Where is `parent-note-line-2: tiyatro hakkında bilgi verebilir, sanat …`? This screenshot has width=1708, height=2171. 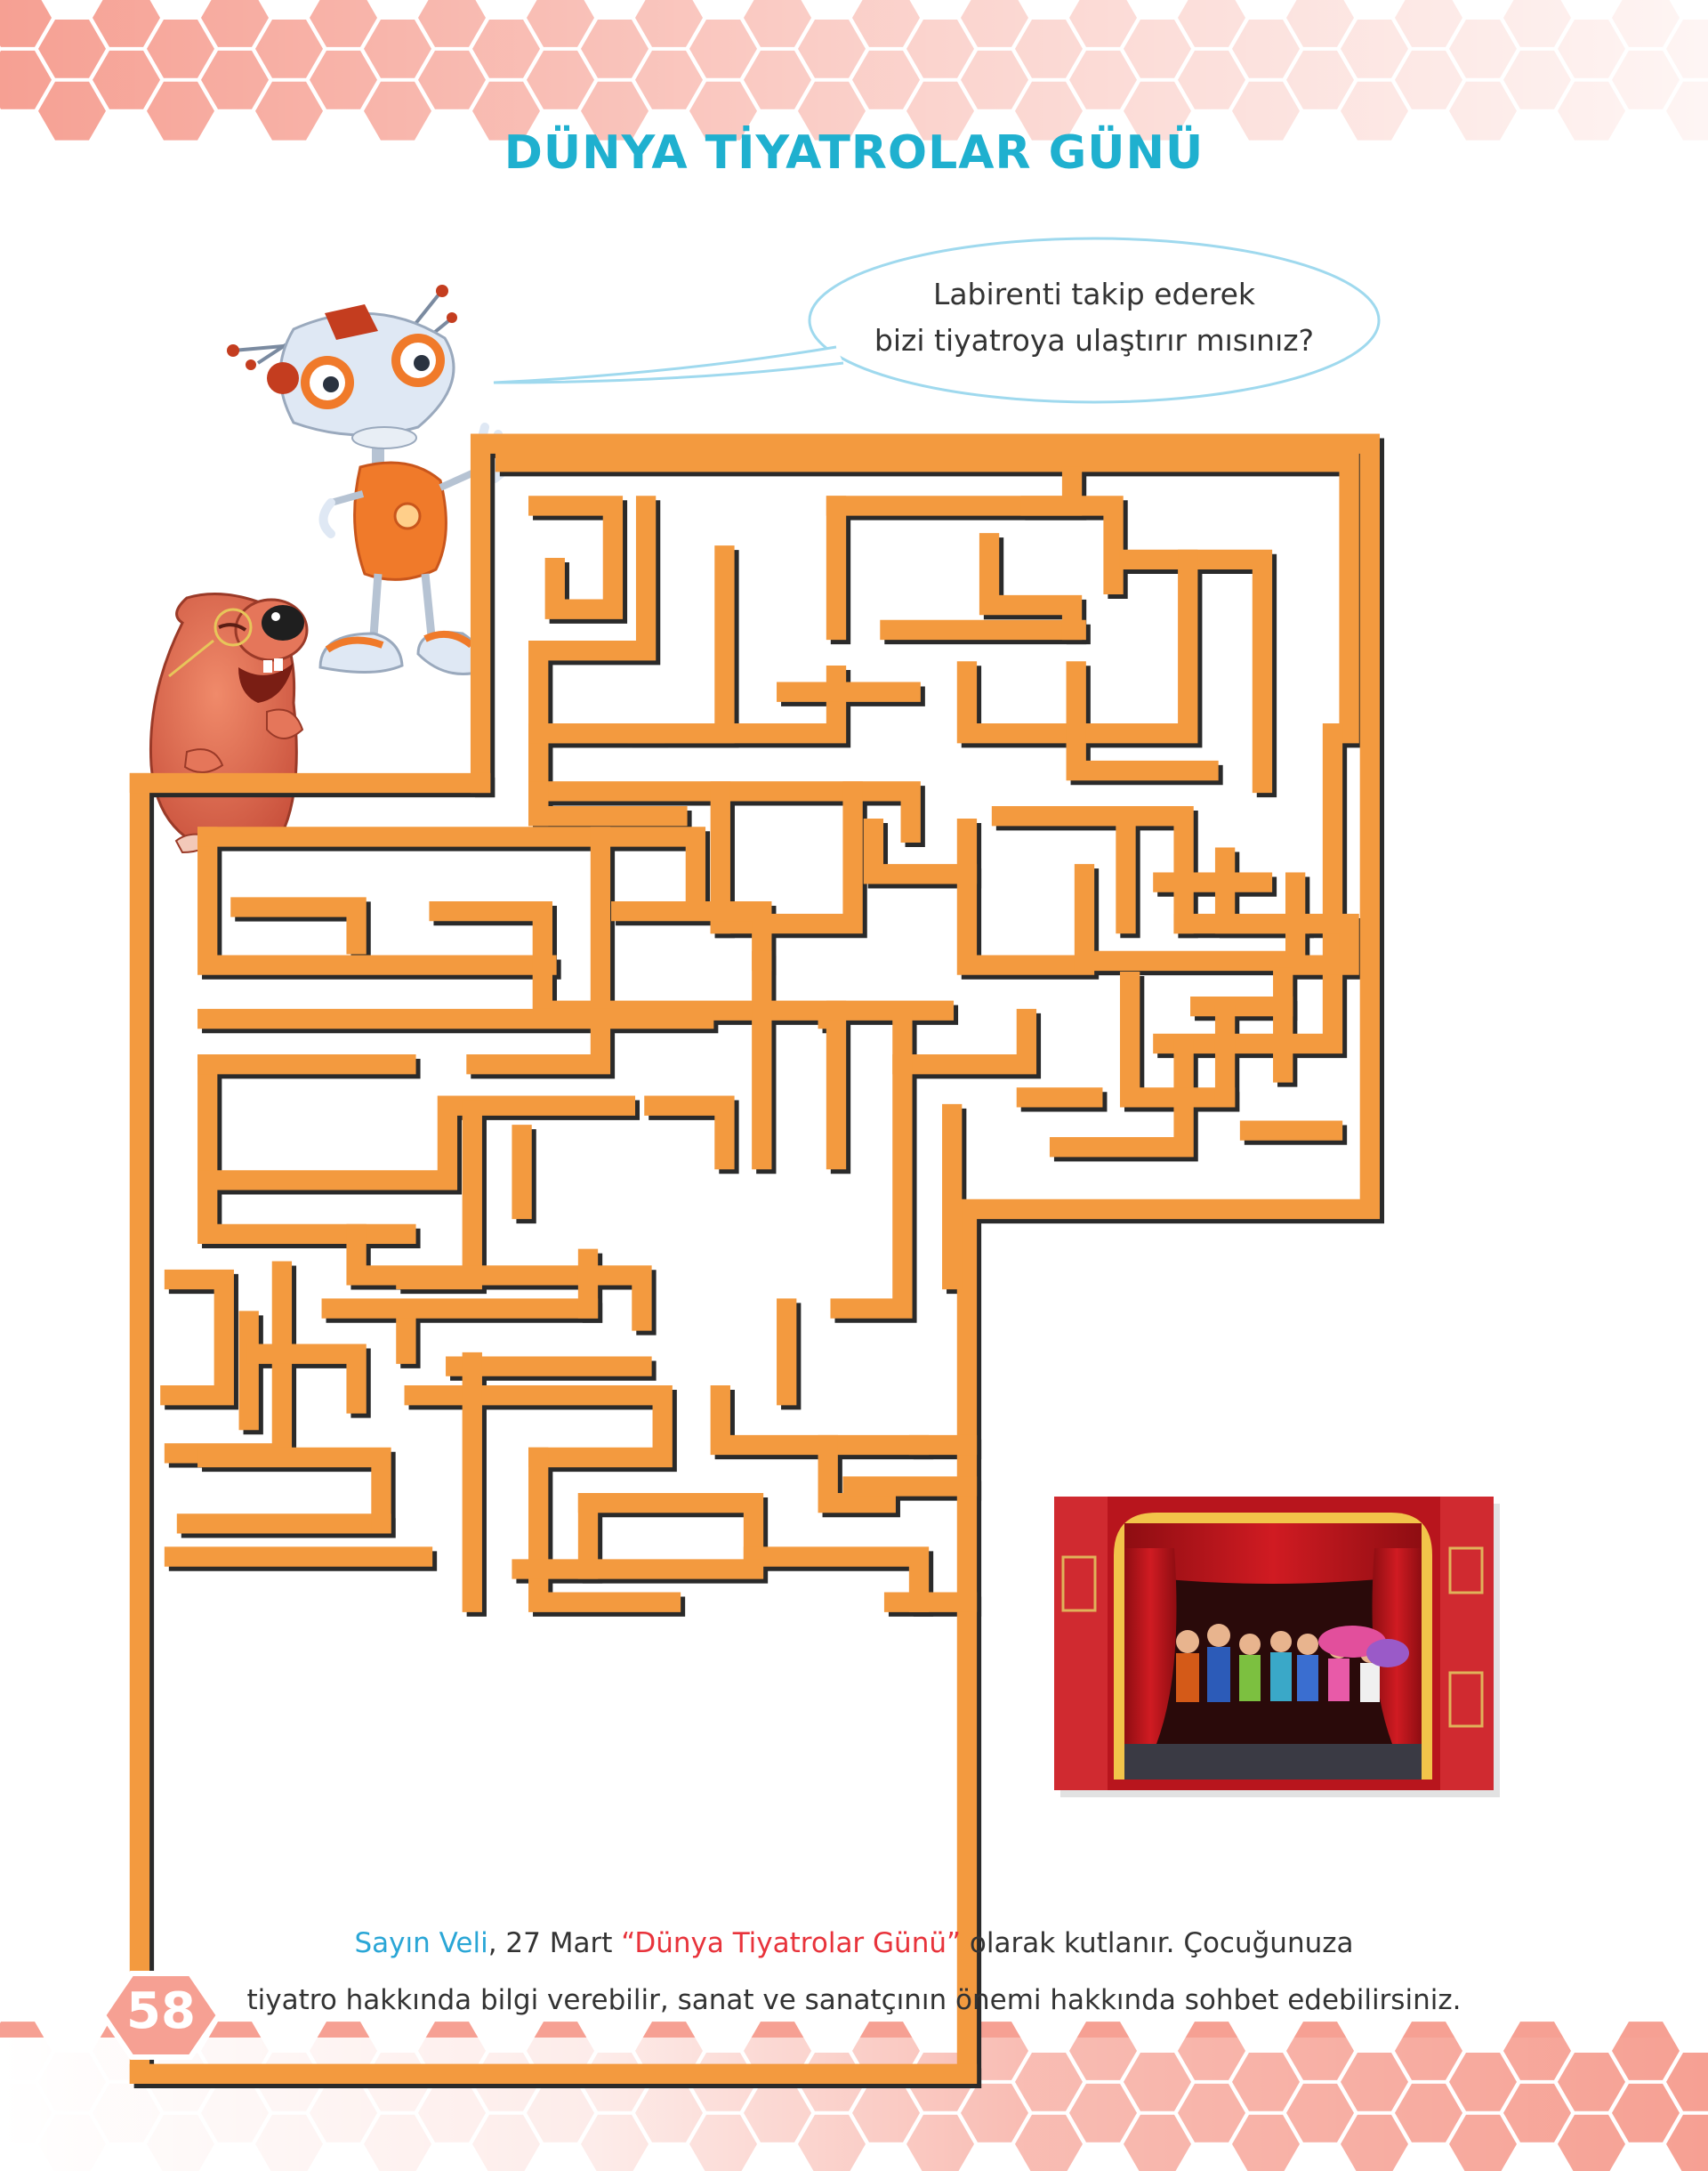
parent-note-line-2: tiyatro hakkında bilgi verebilir, sanat … is located at coordinates (854, 2000).